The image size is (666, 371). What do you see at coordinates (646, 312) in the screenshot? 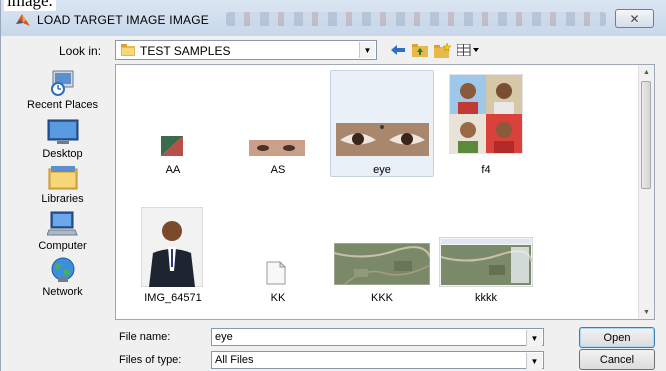
I see `scroll-down-icon: ▼` at bounding box center [646, 312].